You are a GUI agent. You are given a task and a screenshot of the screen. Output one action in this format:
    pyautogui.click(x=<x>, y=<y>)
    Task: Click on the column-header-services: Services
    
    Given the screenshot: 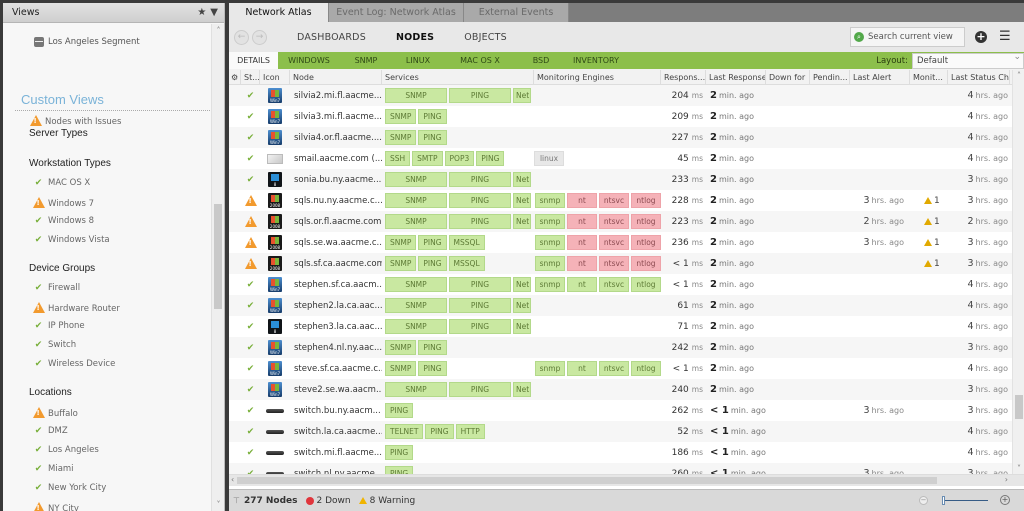 What is the action you would take?
    pyautogui.click(x=458, y=77)
    